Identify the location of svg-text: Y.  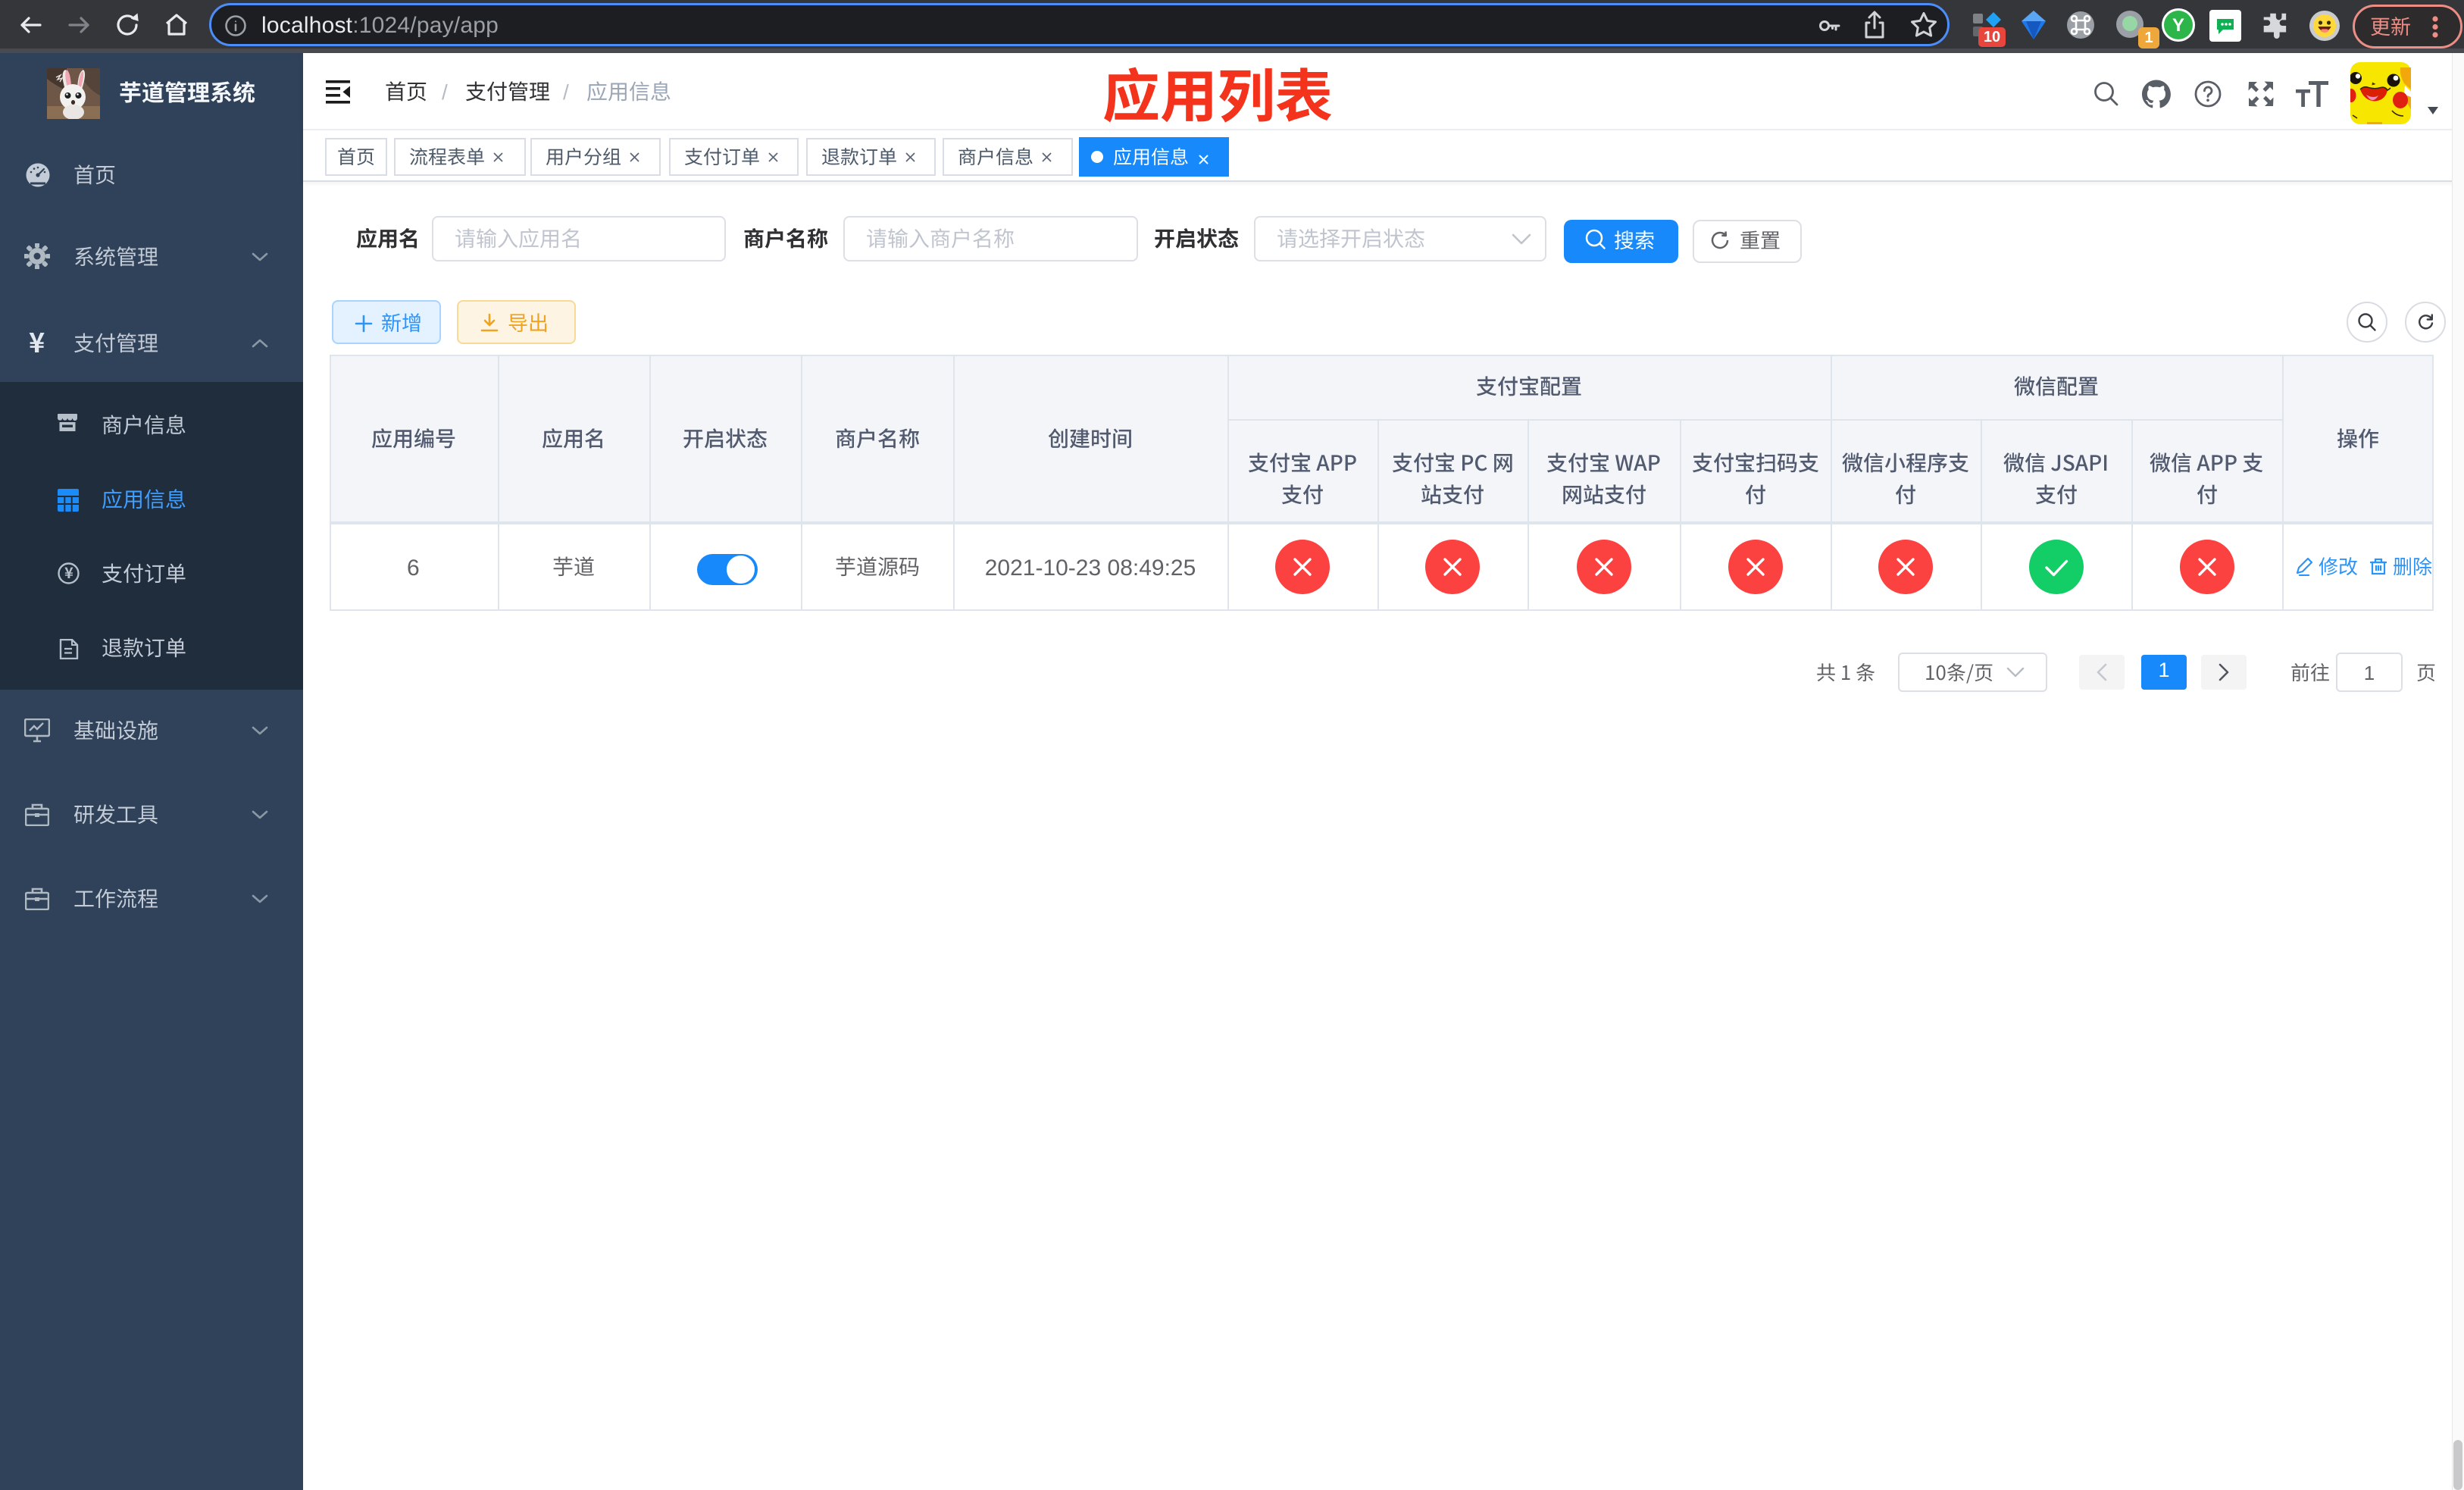
(2178, 26).